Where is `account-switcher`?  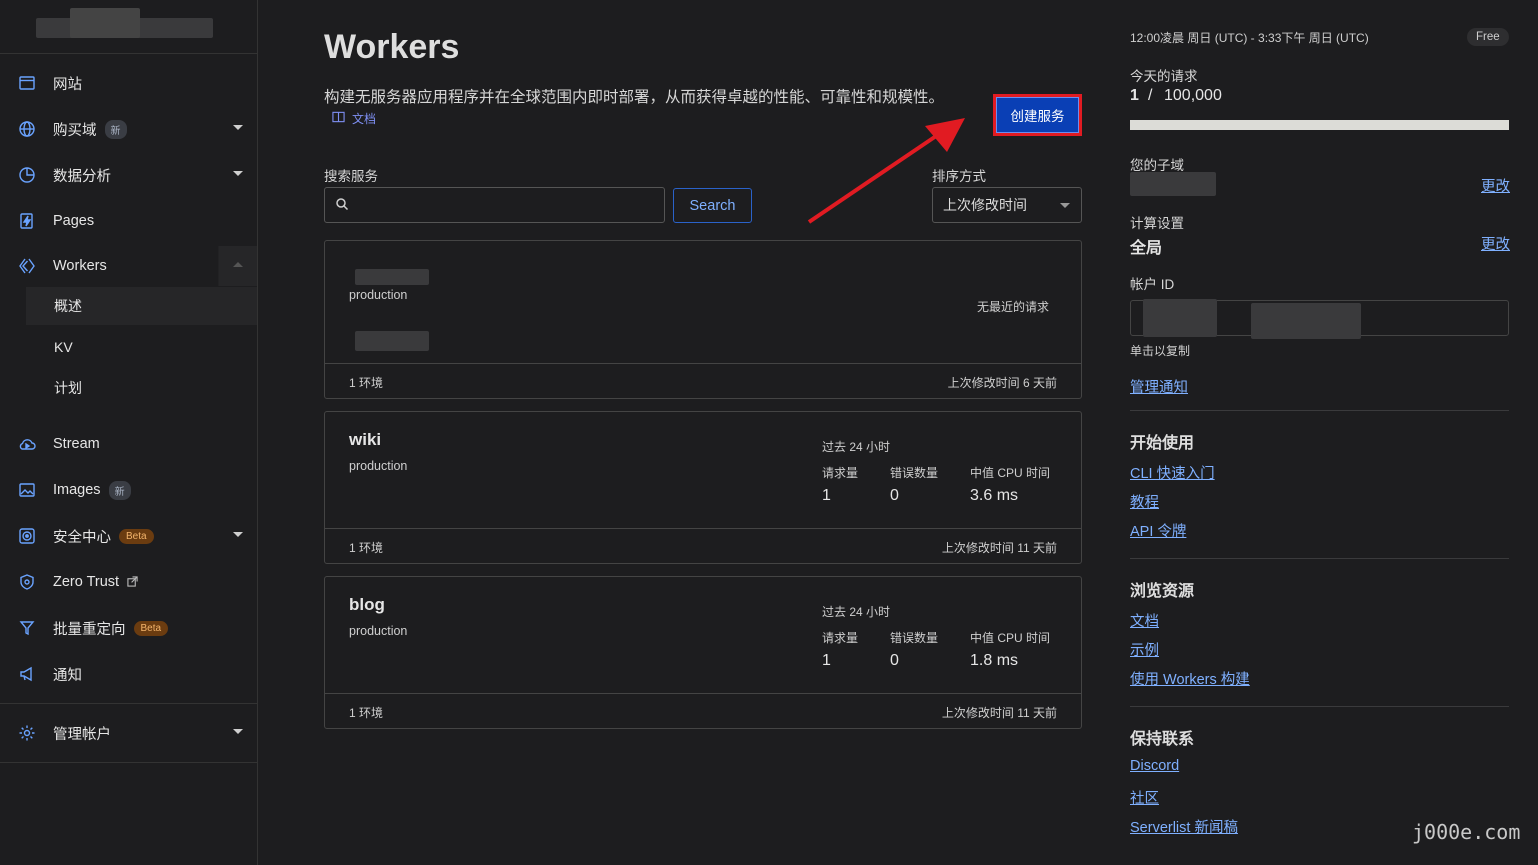 account-switcher is located at coordinates (128, 27).